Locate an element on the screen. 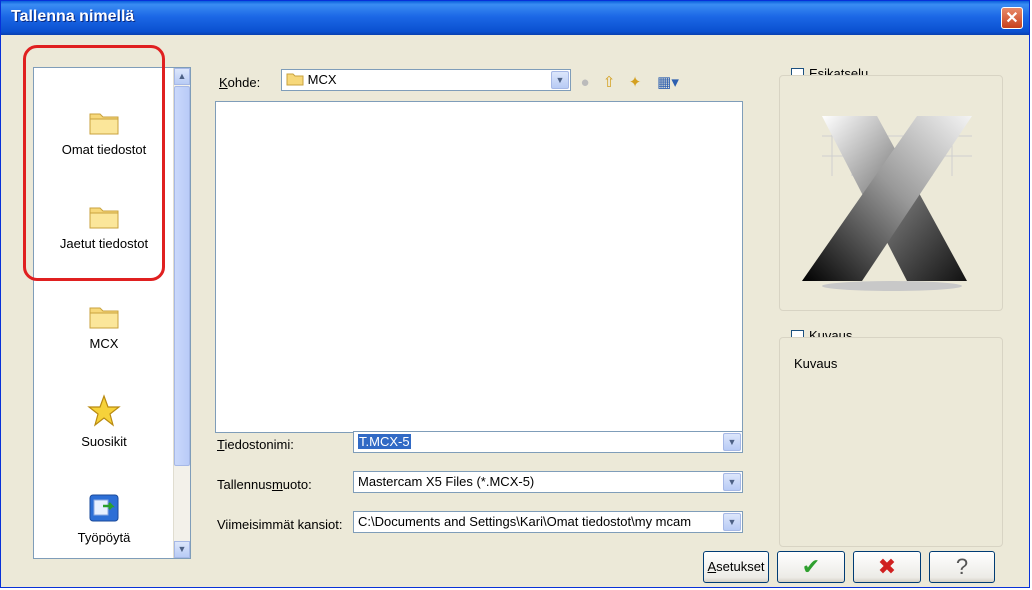 The height and width of the screenshot is (590, 1032). checkmark-icon: ✔ is located at coordinates (811, 566).